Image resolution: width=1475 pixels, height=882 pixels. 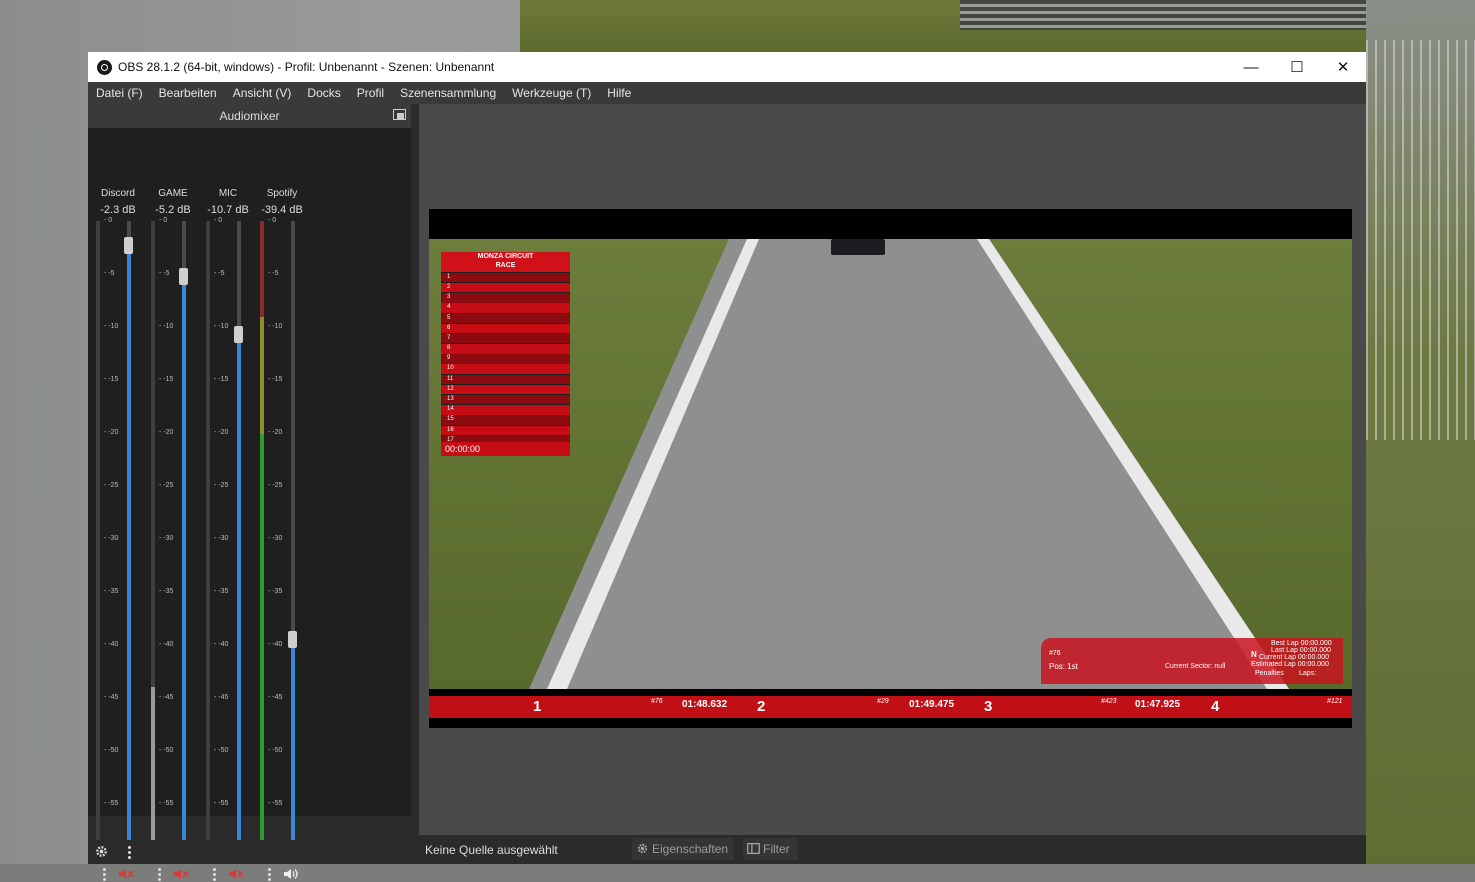 I want to click on filter-button: Filter, so click(x=770, y=849).